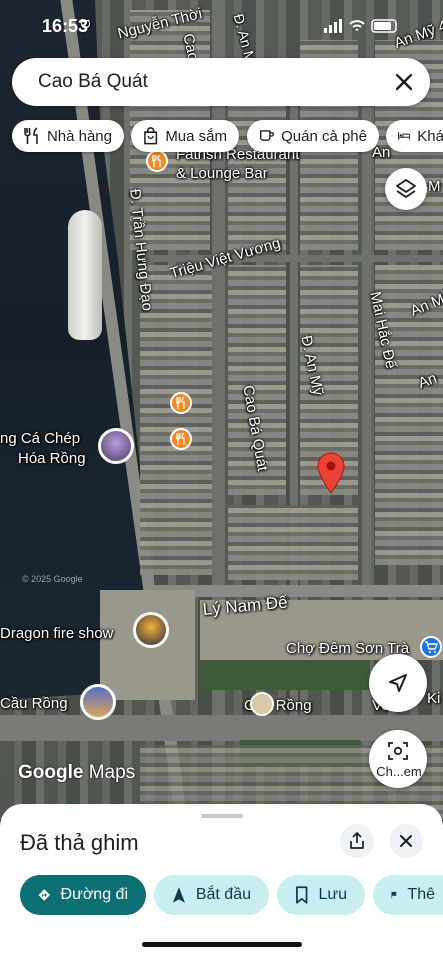 The width and height of the screenshot is (443, 959). Describe the element at coordinates (399, 771) in the screenshot. I see `lens-label: Ch...em` at that location.